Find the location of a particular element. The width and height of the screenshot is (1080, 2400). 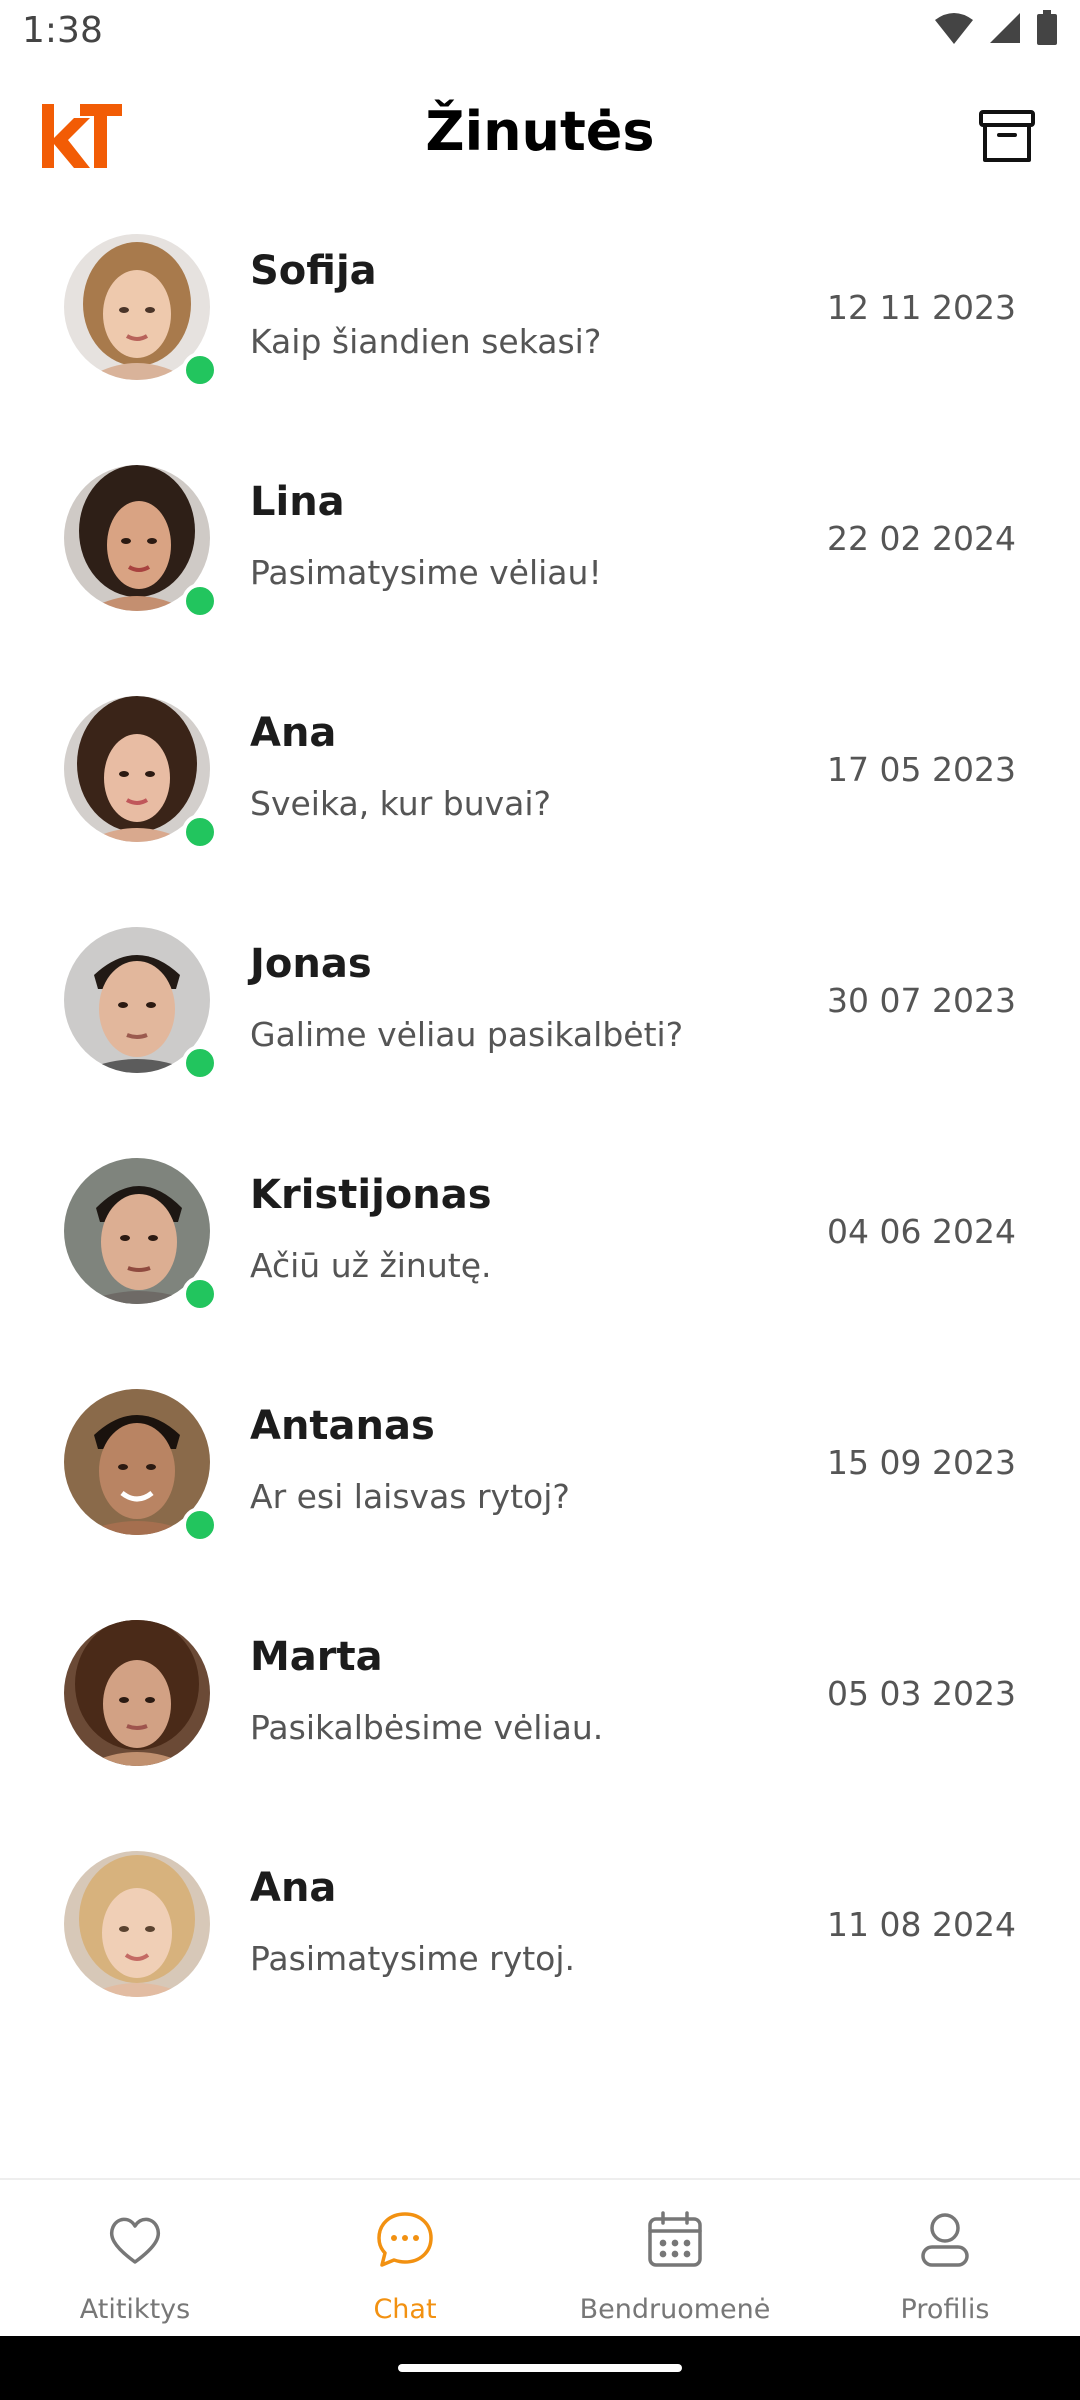

nav-item-chat: Chat is located at coordinates (405, 2259).